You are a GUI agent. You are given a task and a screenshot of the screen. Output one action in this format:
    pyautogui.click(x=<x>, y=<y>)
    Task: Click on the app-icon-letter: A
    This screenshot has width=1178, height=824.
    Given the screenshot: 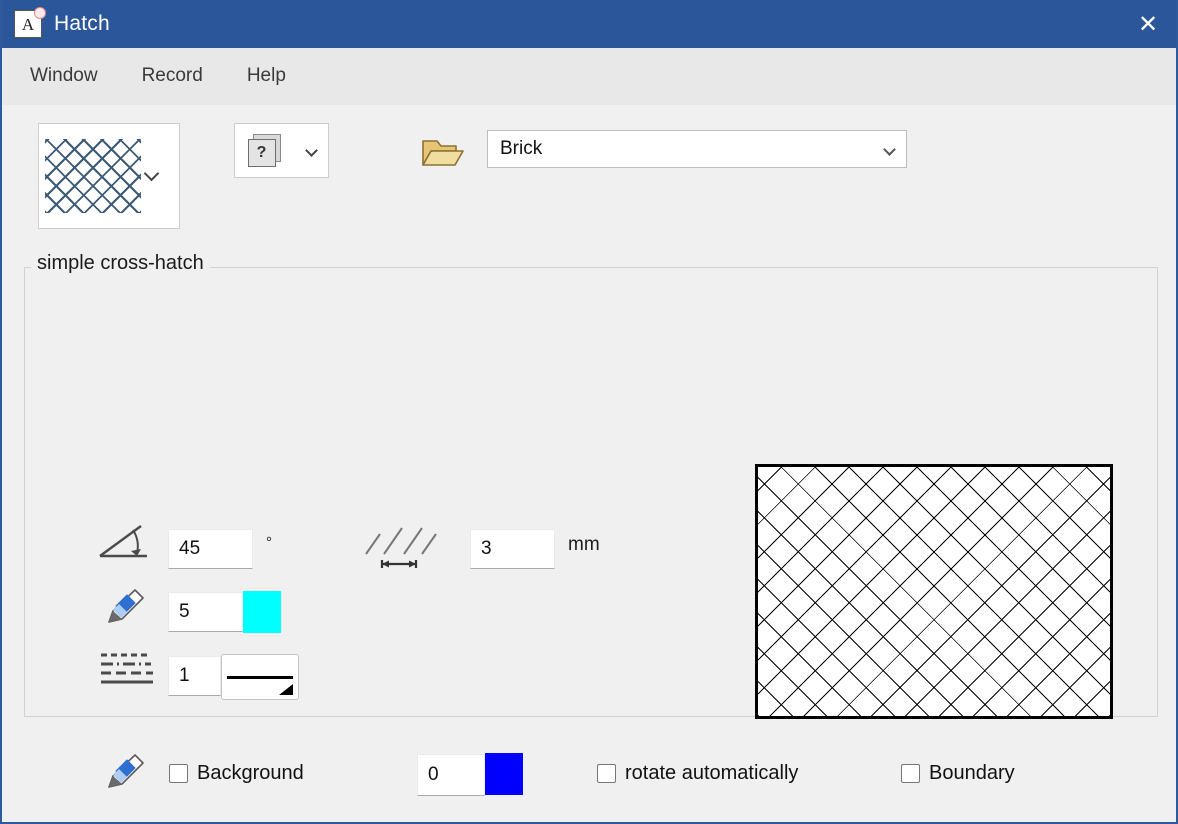 What is the action you would take?
    pyautogui.click(x=28, y=24)
    